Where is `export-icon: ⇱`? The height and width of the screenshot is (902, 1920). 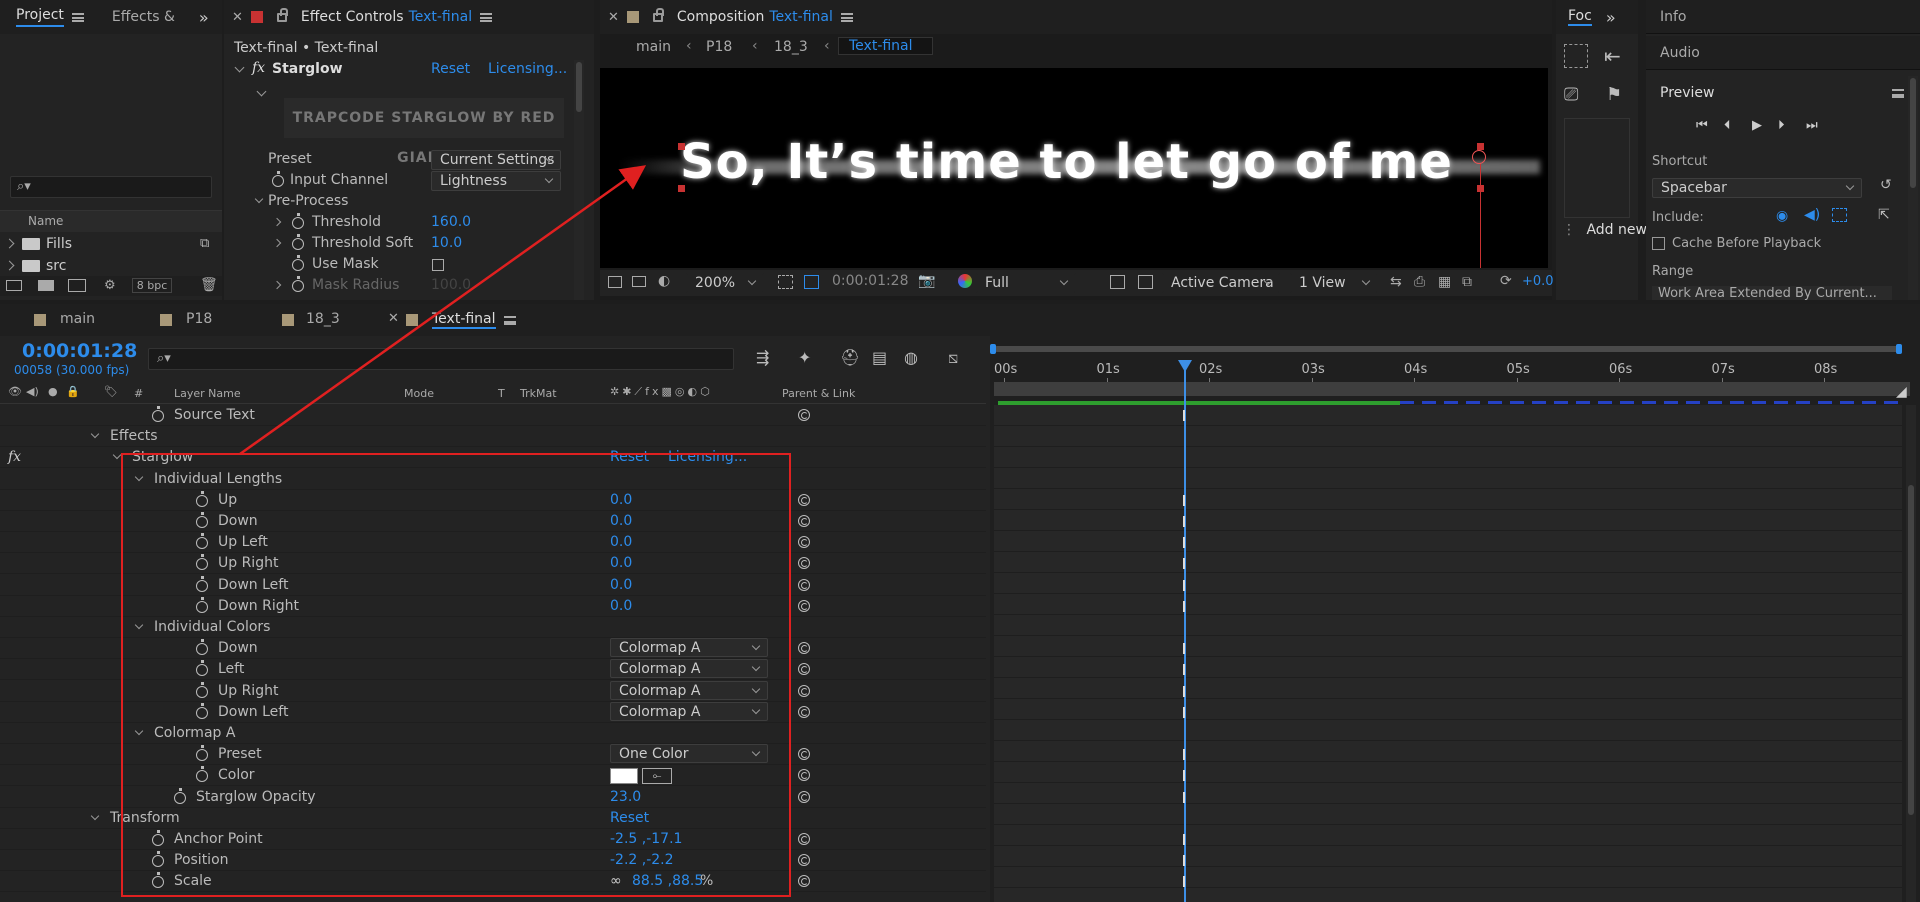 export-icon: ⇱ is located at coordinates (1884, 215).